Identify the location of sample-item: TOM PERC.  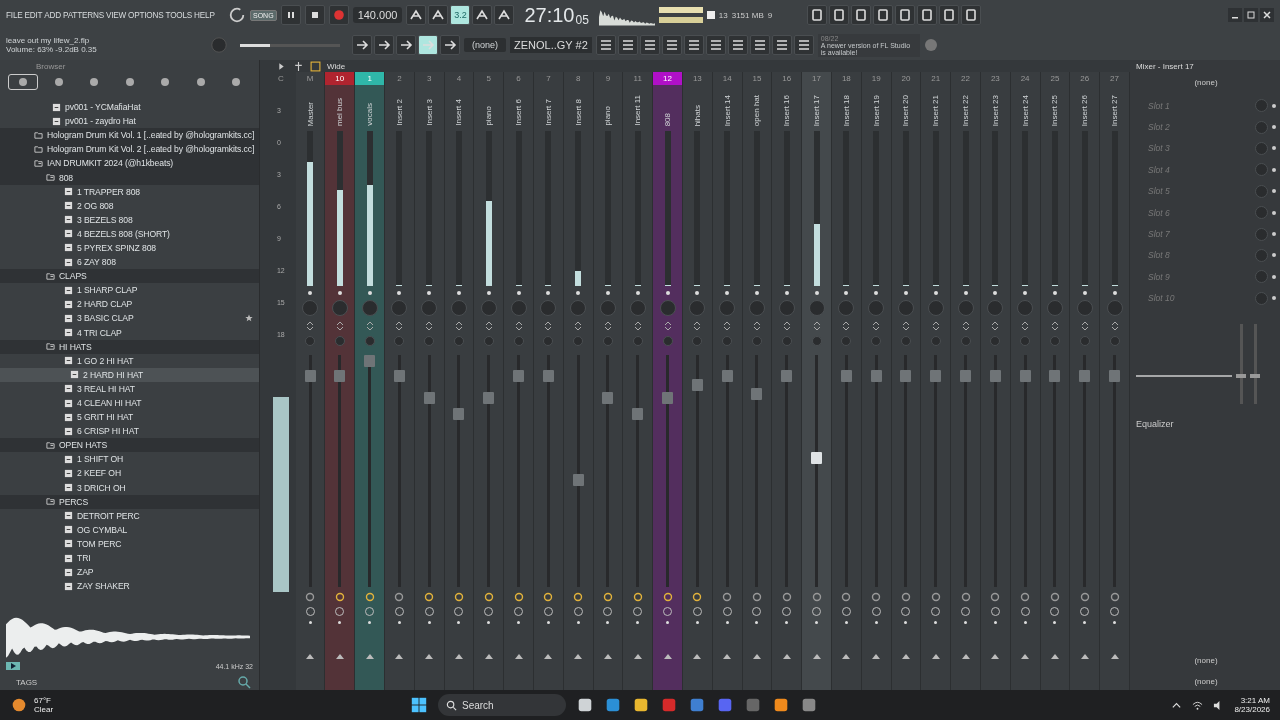
(99, 543).